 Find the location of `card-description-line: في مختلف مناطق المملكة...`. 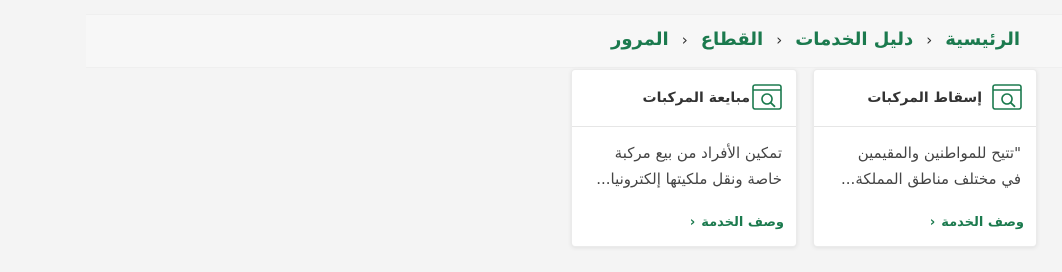

card-description-line: في مختلف مناطق المملكة... is located at coordinates (931, 179).